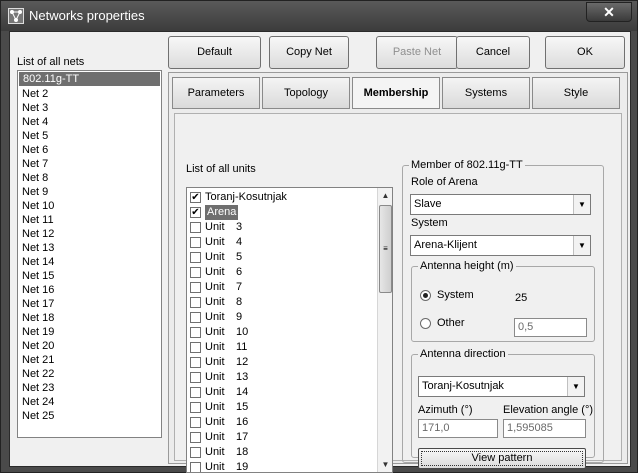 This screenshot has height=473, width=638. Describe the element at coordinates (385, 195) in the screenshot. I see `scroll-up-icon: ▲` at that location.